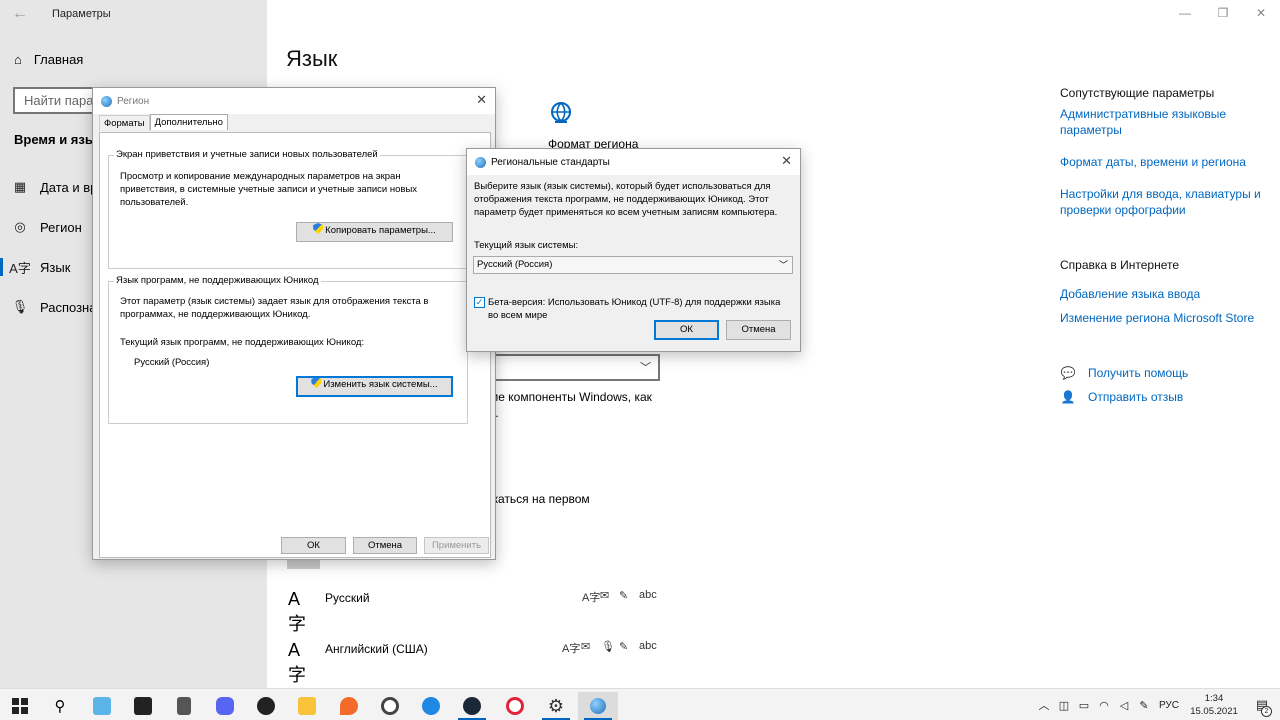 This screenshot has width=1280, height=720. What do you see at coordinates (266, 706) in the screenshot?
I see `taskbar-app-media` at bounding box center [266, 706].